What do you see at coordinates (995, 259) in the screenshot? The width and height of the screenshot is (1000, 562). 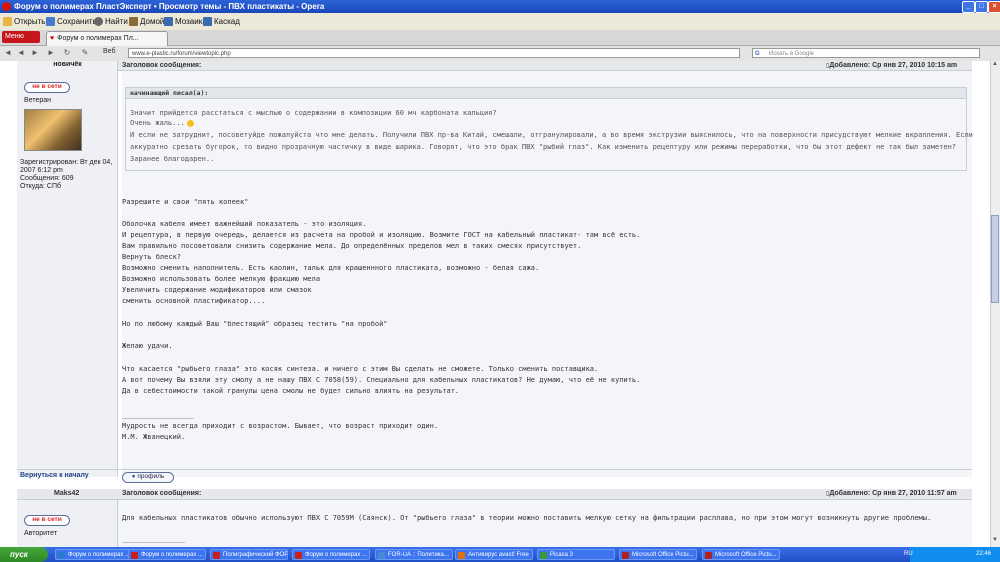 I see `scrollbar-thumb` at bounding box center [995, 259].